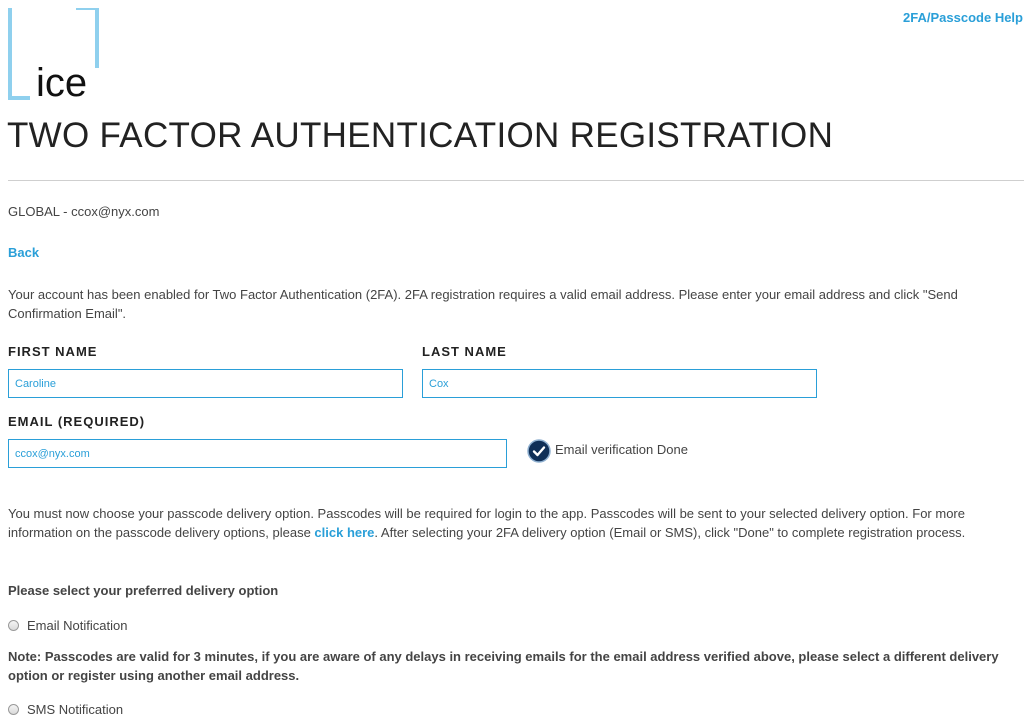 The image size is (1027, 717). I want to click on email-notification-option: Email Notification, so click(67, 625).